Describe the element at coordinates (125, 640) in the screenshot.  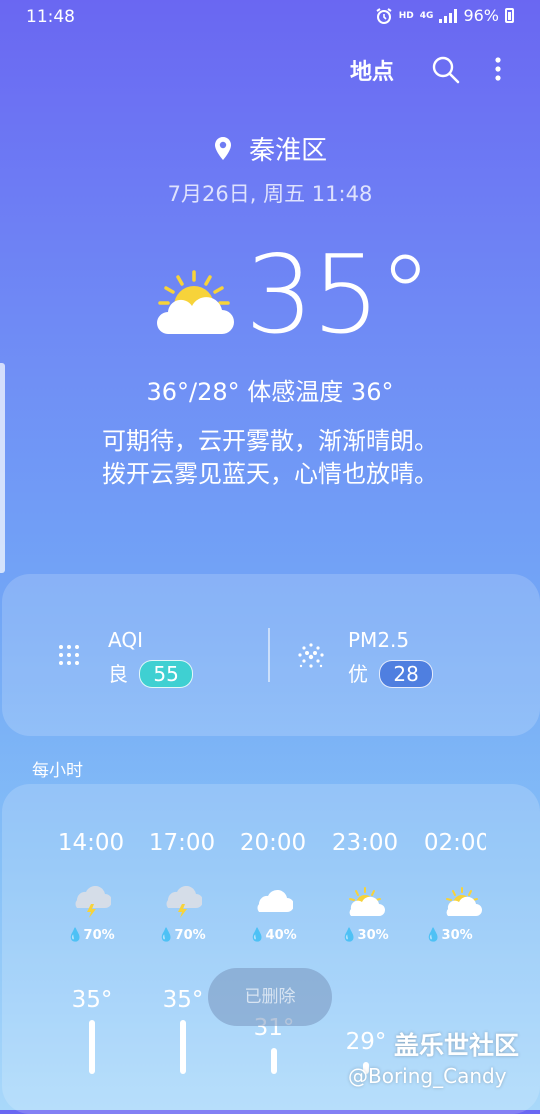
I see `aqi-label: AQI` at that location.